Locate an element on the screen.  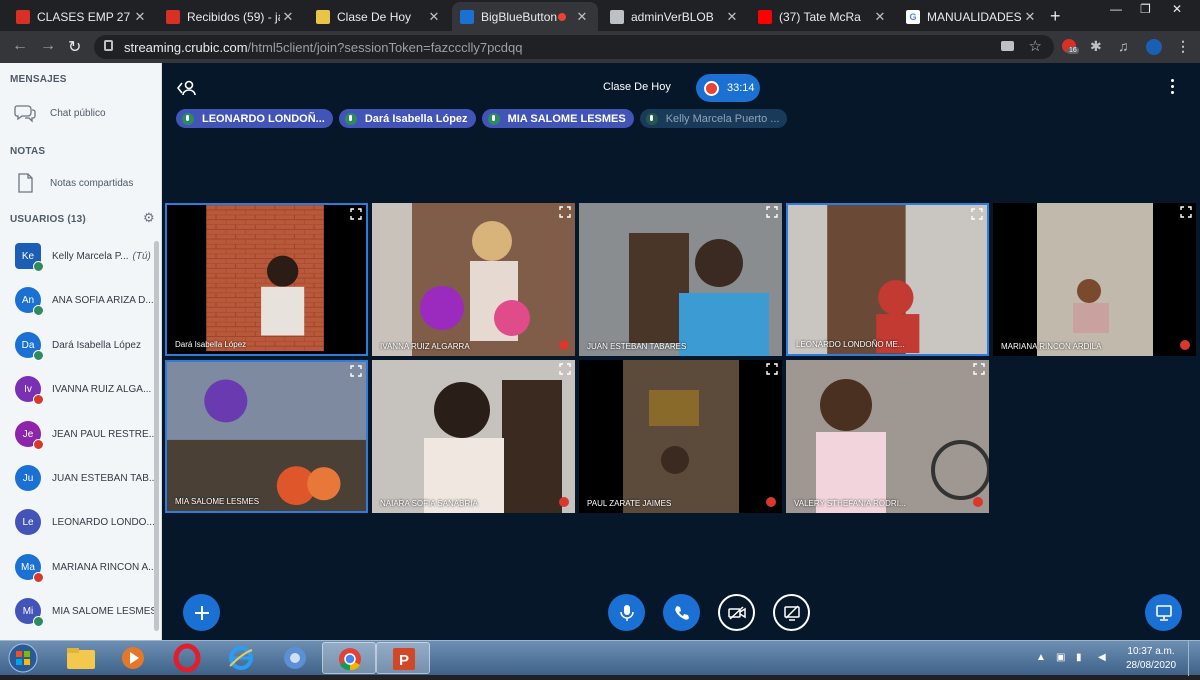
toggle-userlist-icon is located at coordinates (187, 88).